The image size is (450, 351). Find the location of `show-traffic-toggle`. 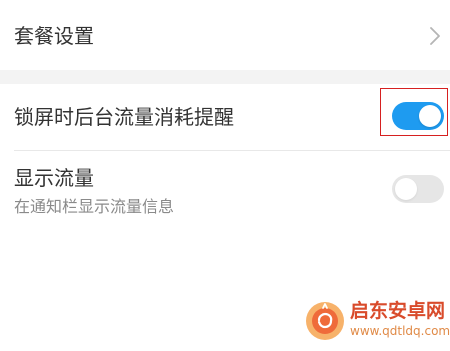

show-traffic-toggle is located at coordinates (418, 189).